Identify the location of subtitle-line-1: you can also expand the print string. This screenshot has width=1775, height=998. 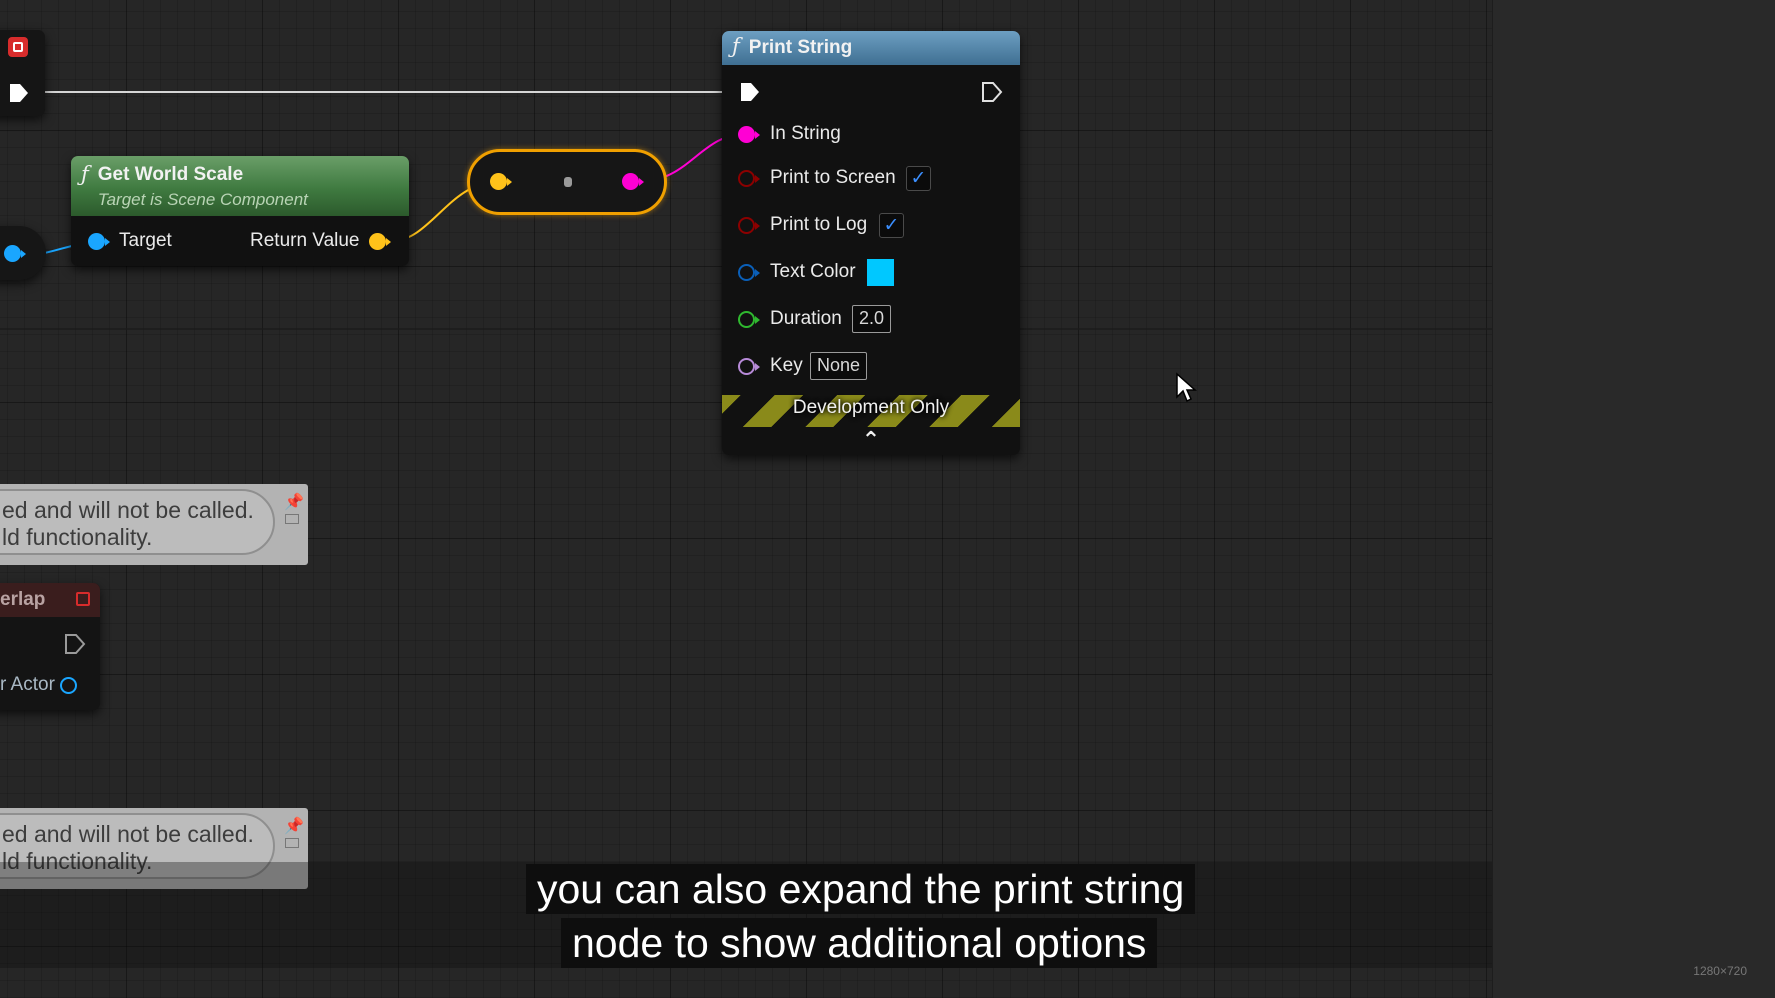
(861, 889).